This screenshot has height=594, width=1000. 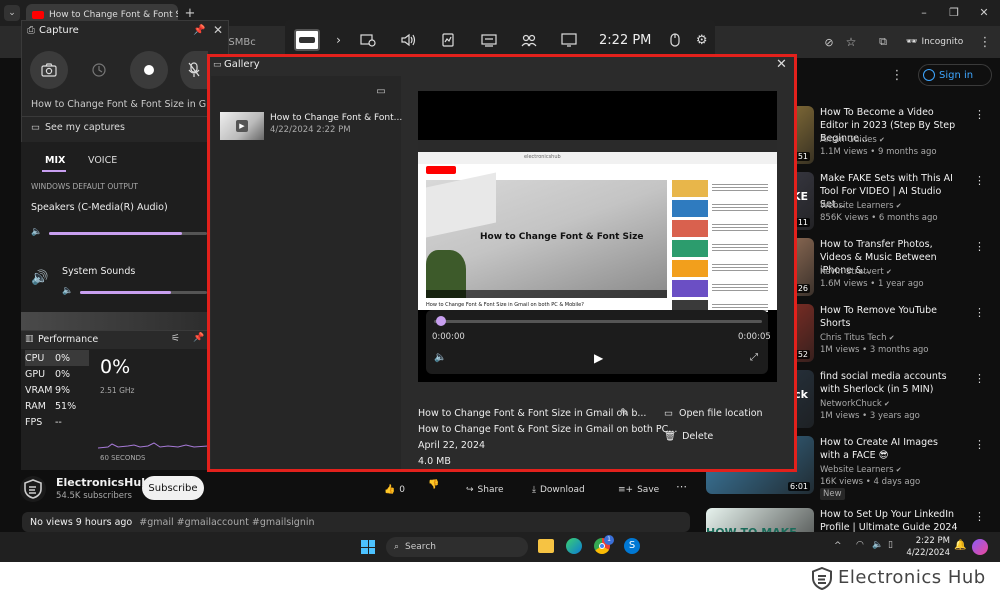 I want to click on recommended-meta: 16K views • 4 days ago, so click(x=870, y=482).